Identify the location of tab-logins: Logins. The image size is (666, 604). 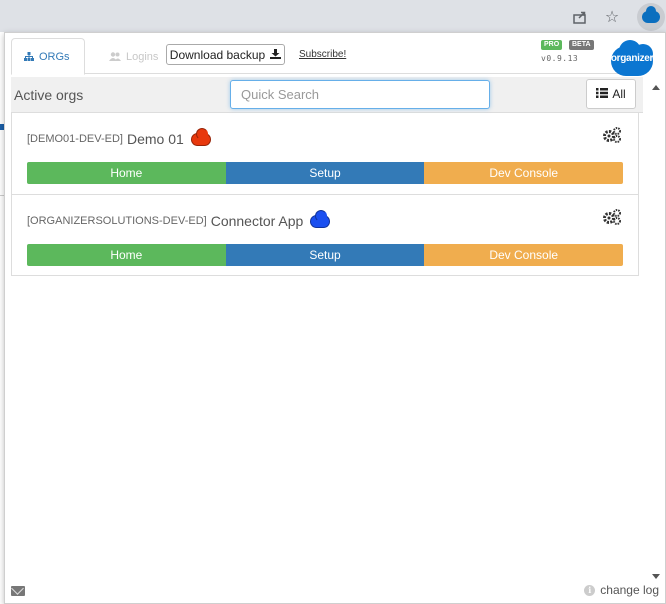
(133, 56).